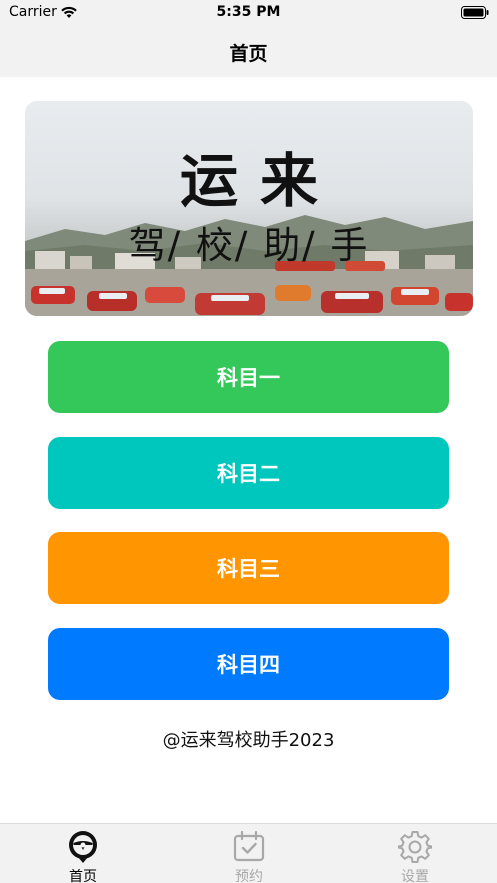 The image size is (497, 883). Describe the element at coordinates (83, 876) in the screenshot. I see `tab-home-label: 首页` at that location.